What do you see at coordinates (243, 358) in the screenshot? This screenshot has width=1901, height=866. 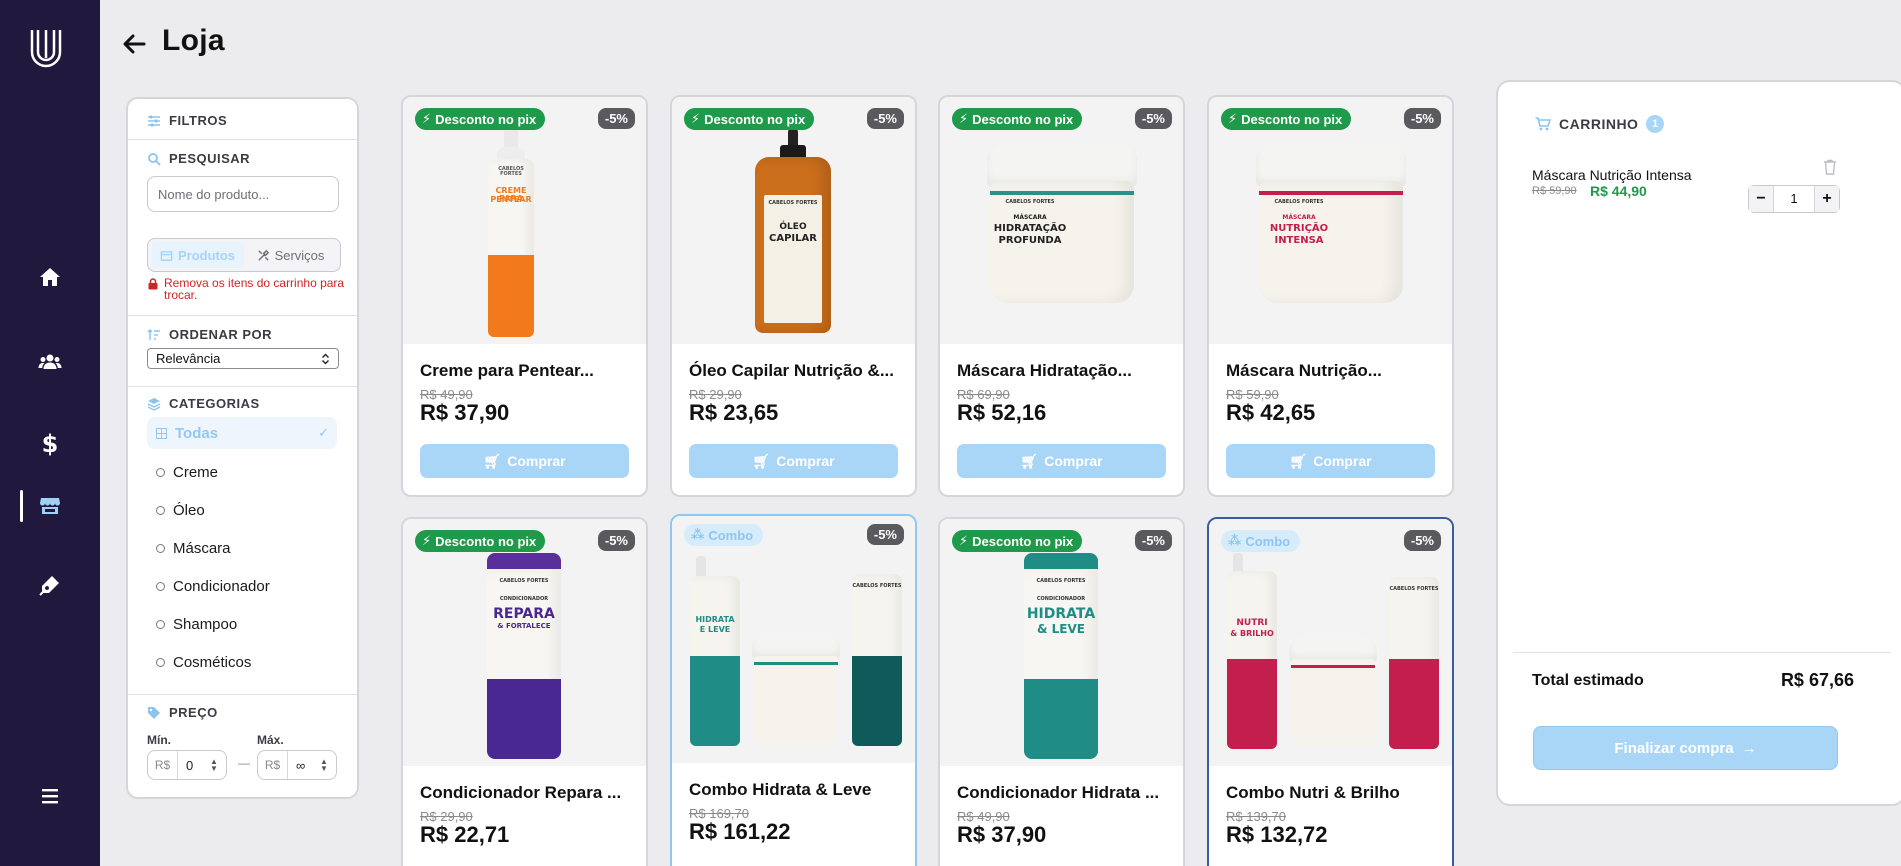 I see `sort-select: Relevância` at bounding box center [243, 358].